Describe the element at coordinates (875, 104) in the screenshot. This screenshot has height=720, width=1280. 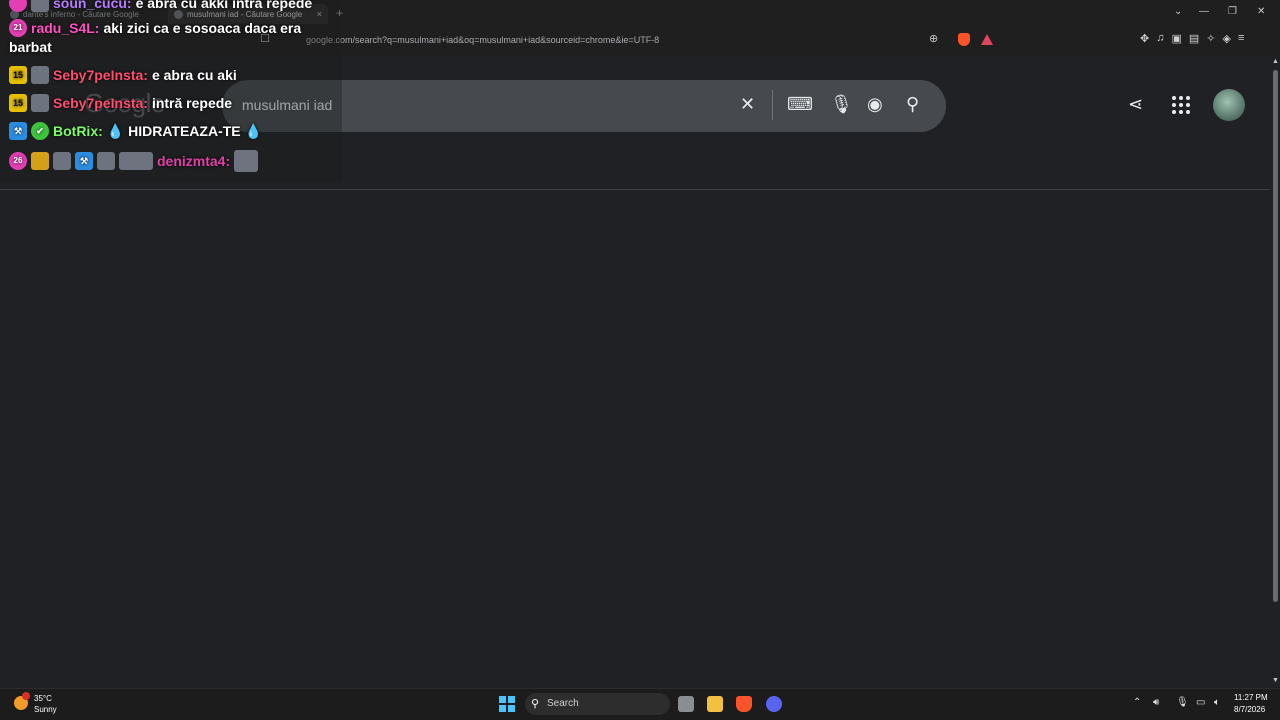
I see `lens-icon: ◉` at that location.